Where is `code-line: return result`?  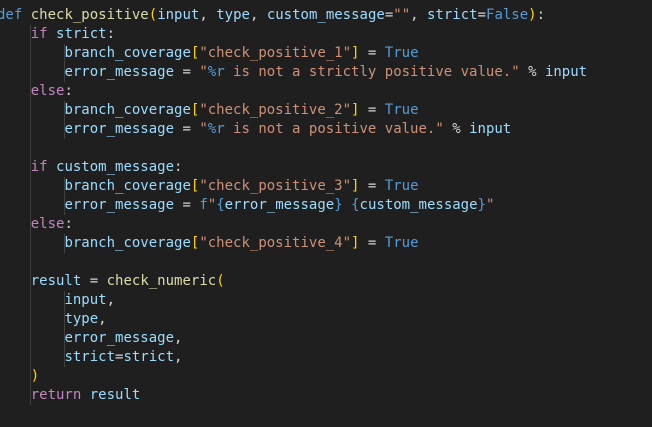
code-line: return result is located at coordinates (293, 395).